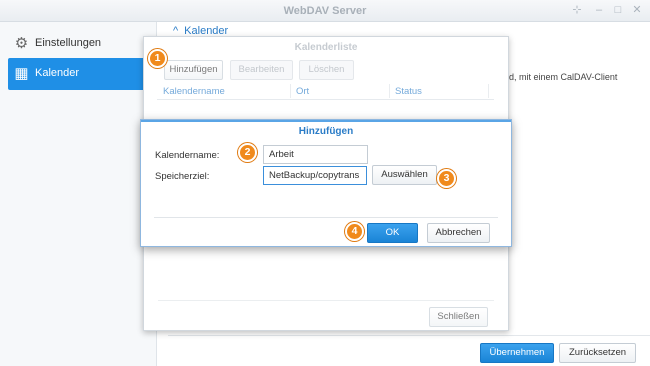 This screenshot has width=650, height=366. What do you see at coordinates (597, 353) in the screenshot?
I see `reset-button: Zurücksetzen` at bounding box center [597, 353].